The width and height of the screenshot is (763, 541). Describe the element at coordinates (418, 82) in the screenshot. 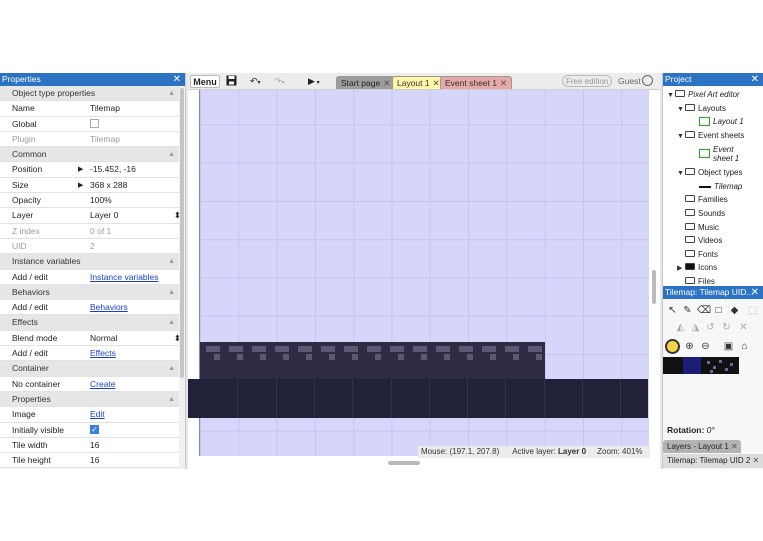

I see `tab-layout-1: Layout 1 ✕` at that location.